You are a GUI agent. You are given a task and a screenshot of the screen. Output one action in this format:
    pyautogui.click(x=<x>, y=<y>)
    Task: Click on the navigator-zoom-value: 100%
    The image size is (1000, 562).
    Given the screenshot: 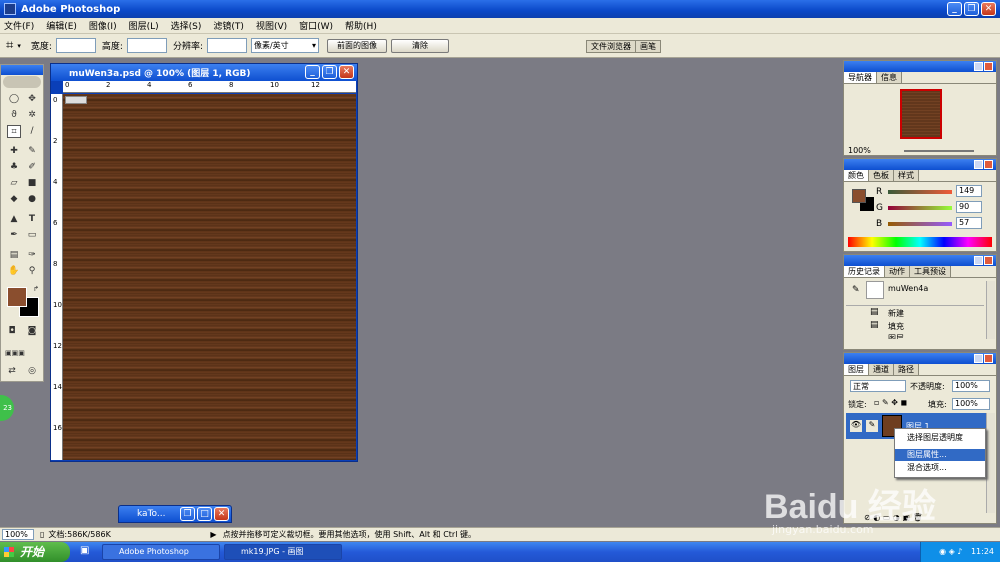 What is the action you would take?
    pyautogui.click(x=859, y=150)
    